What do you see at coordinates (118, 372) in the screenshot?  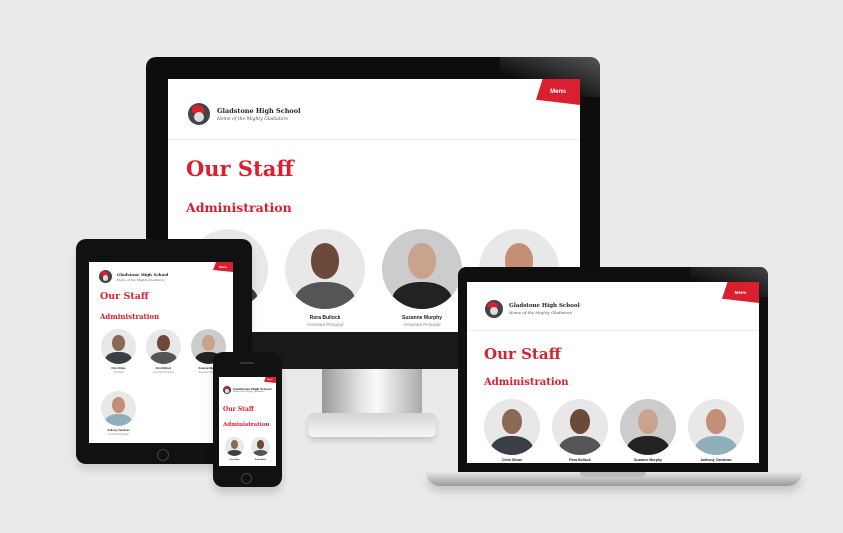 I see `tablet-staff-role-1: Principal` at bounding box center [118, 372].